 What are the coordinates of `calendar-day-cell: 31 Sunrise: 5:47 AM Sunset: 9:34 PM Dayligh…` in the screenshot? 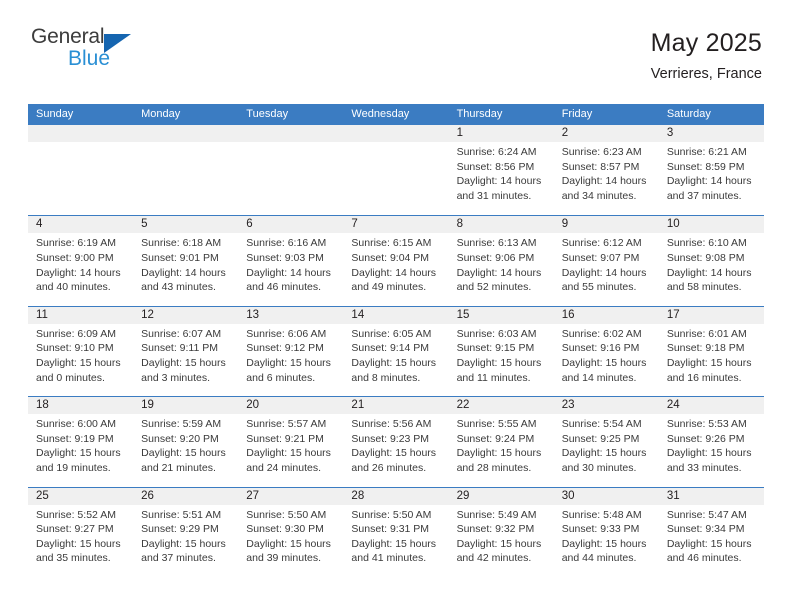 It's located at (711, 532).